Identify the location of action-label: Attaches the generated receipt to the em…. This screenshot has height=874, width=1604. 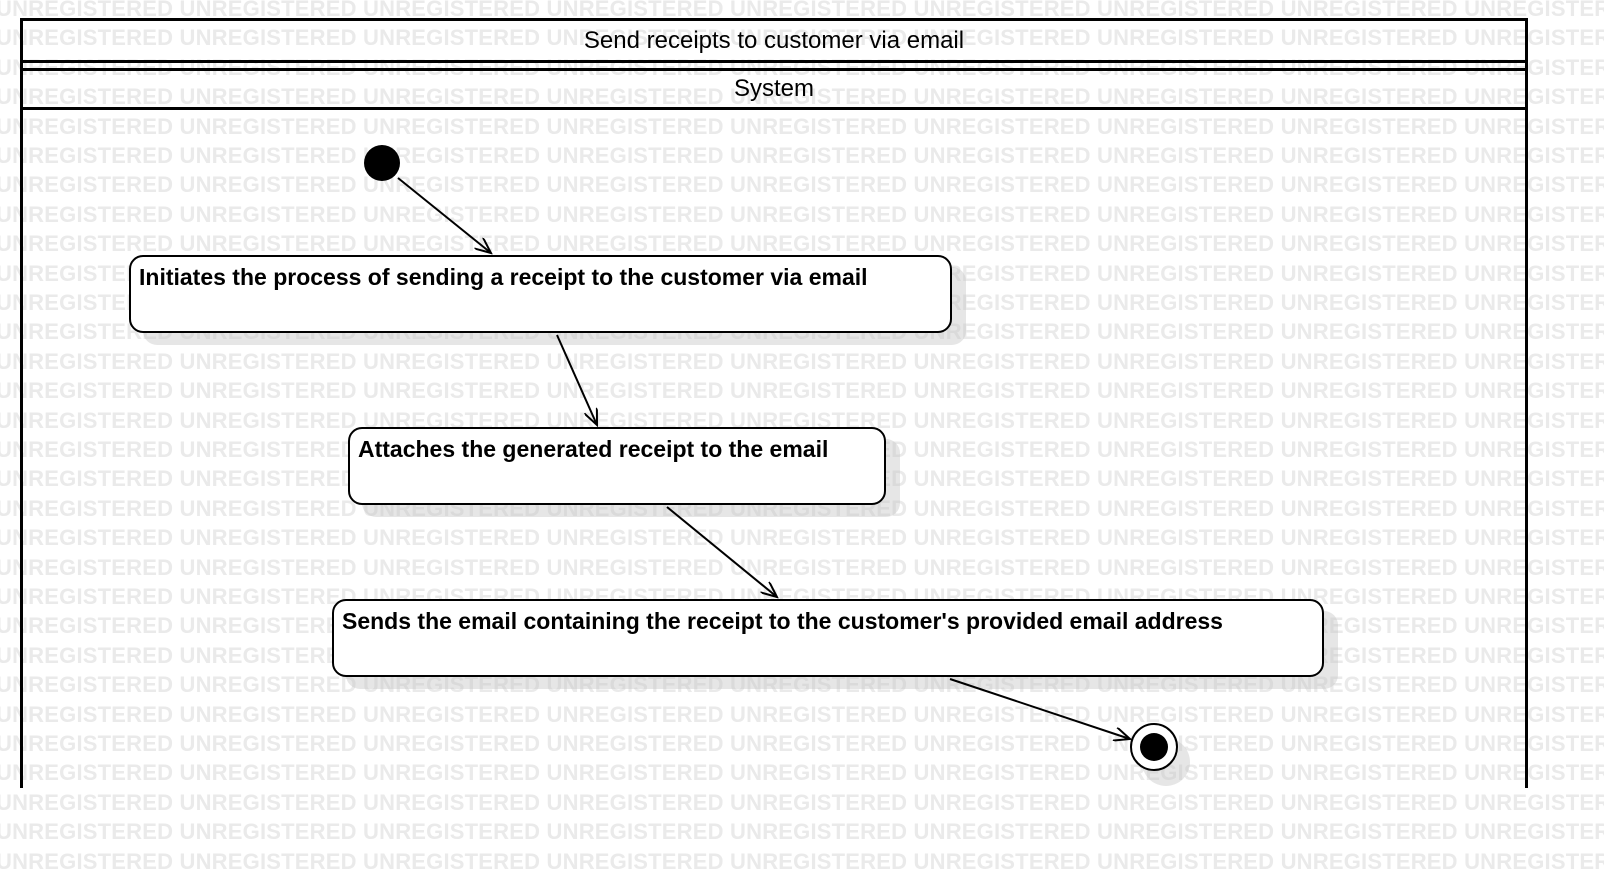
(593, 449).